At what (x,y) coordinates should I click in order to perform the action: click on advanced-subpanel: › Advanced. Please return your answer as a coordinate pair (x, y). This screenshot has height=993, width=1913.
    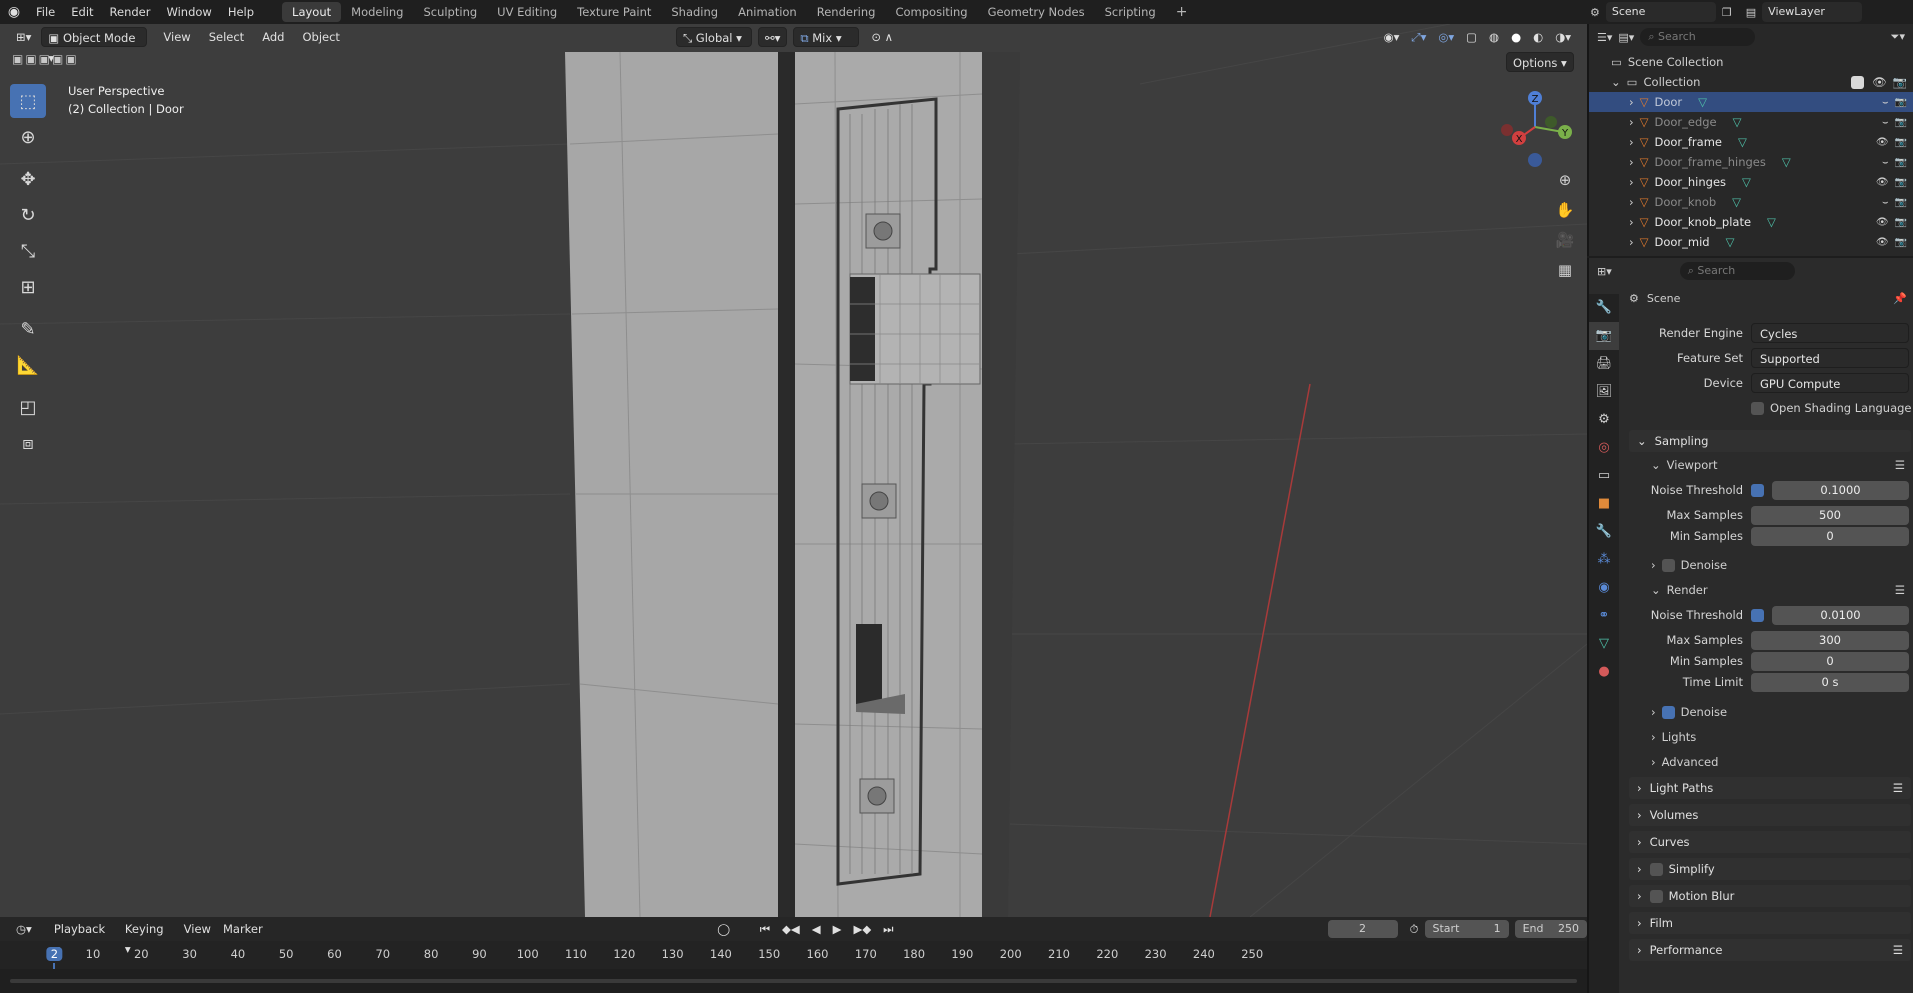
    Looking at the image, I should click on (1771, 762).